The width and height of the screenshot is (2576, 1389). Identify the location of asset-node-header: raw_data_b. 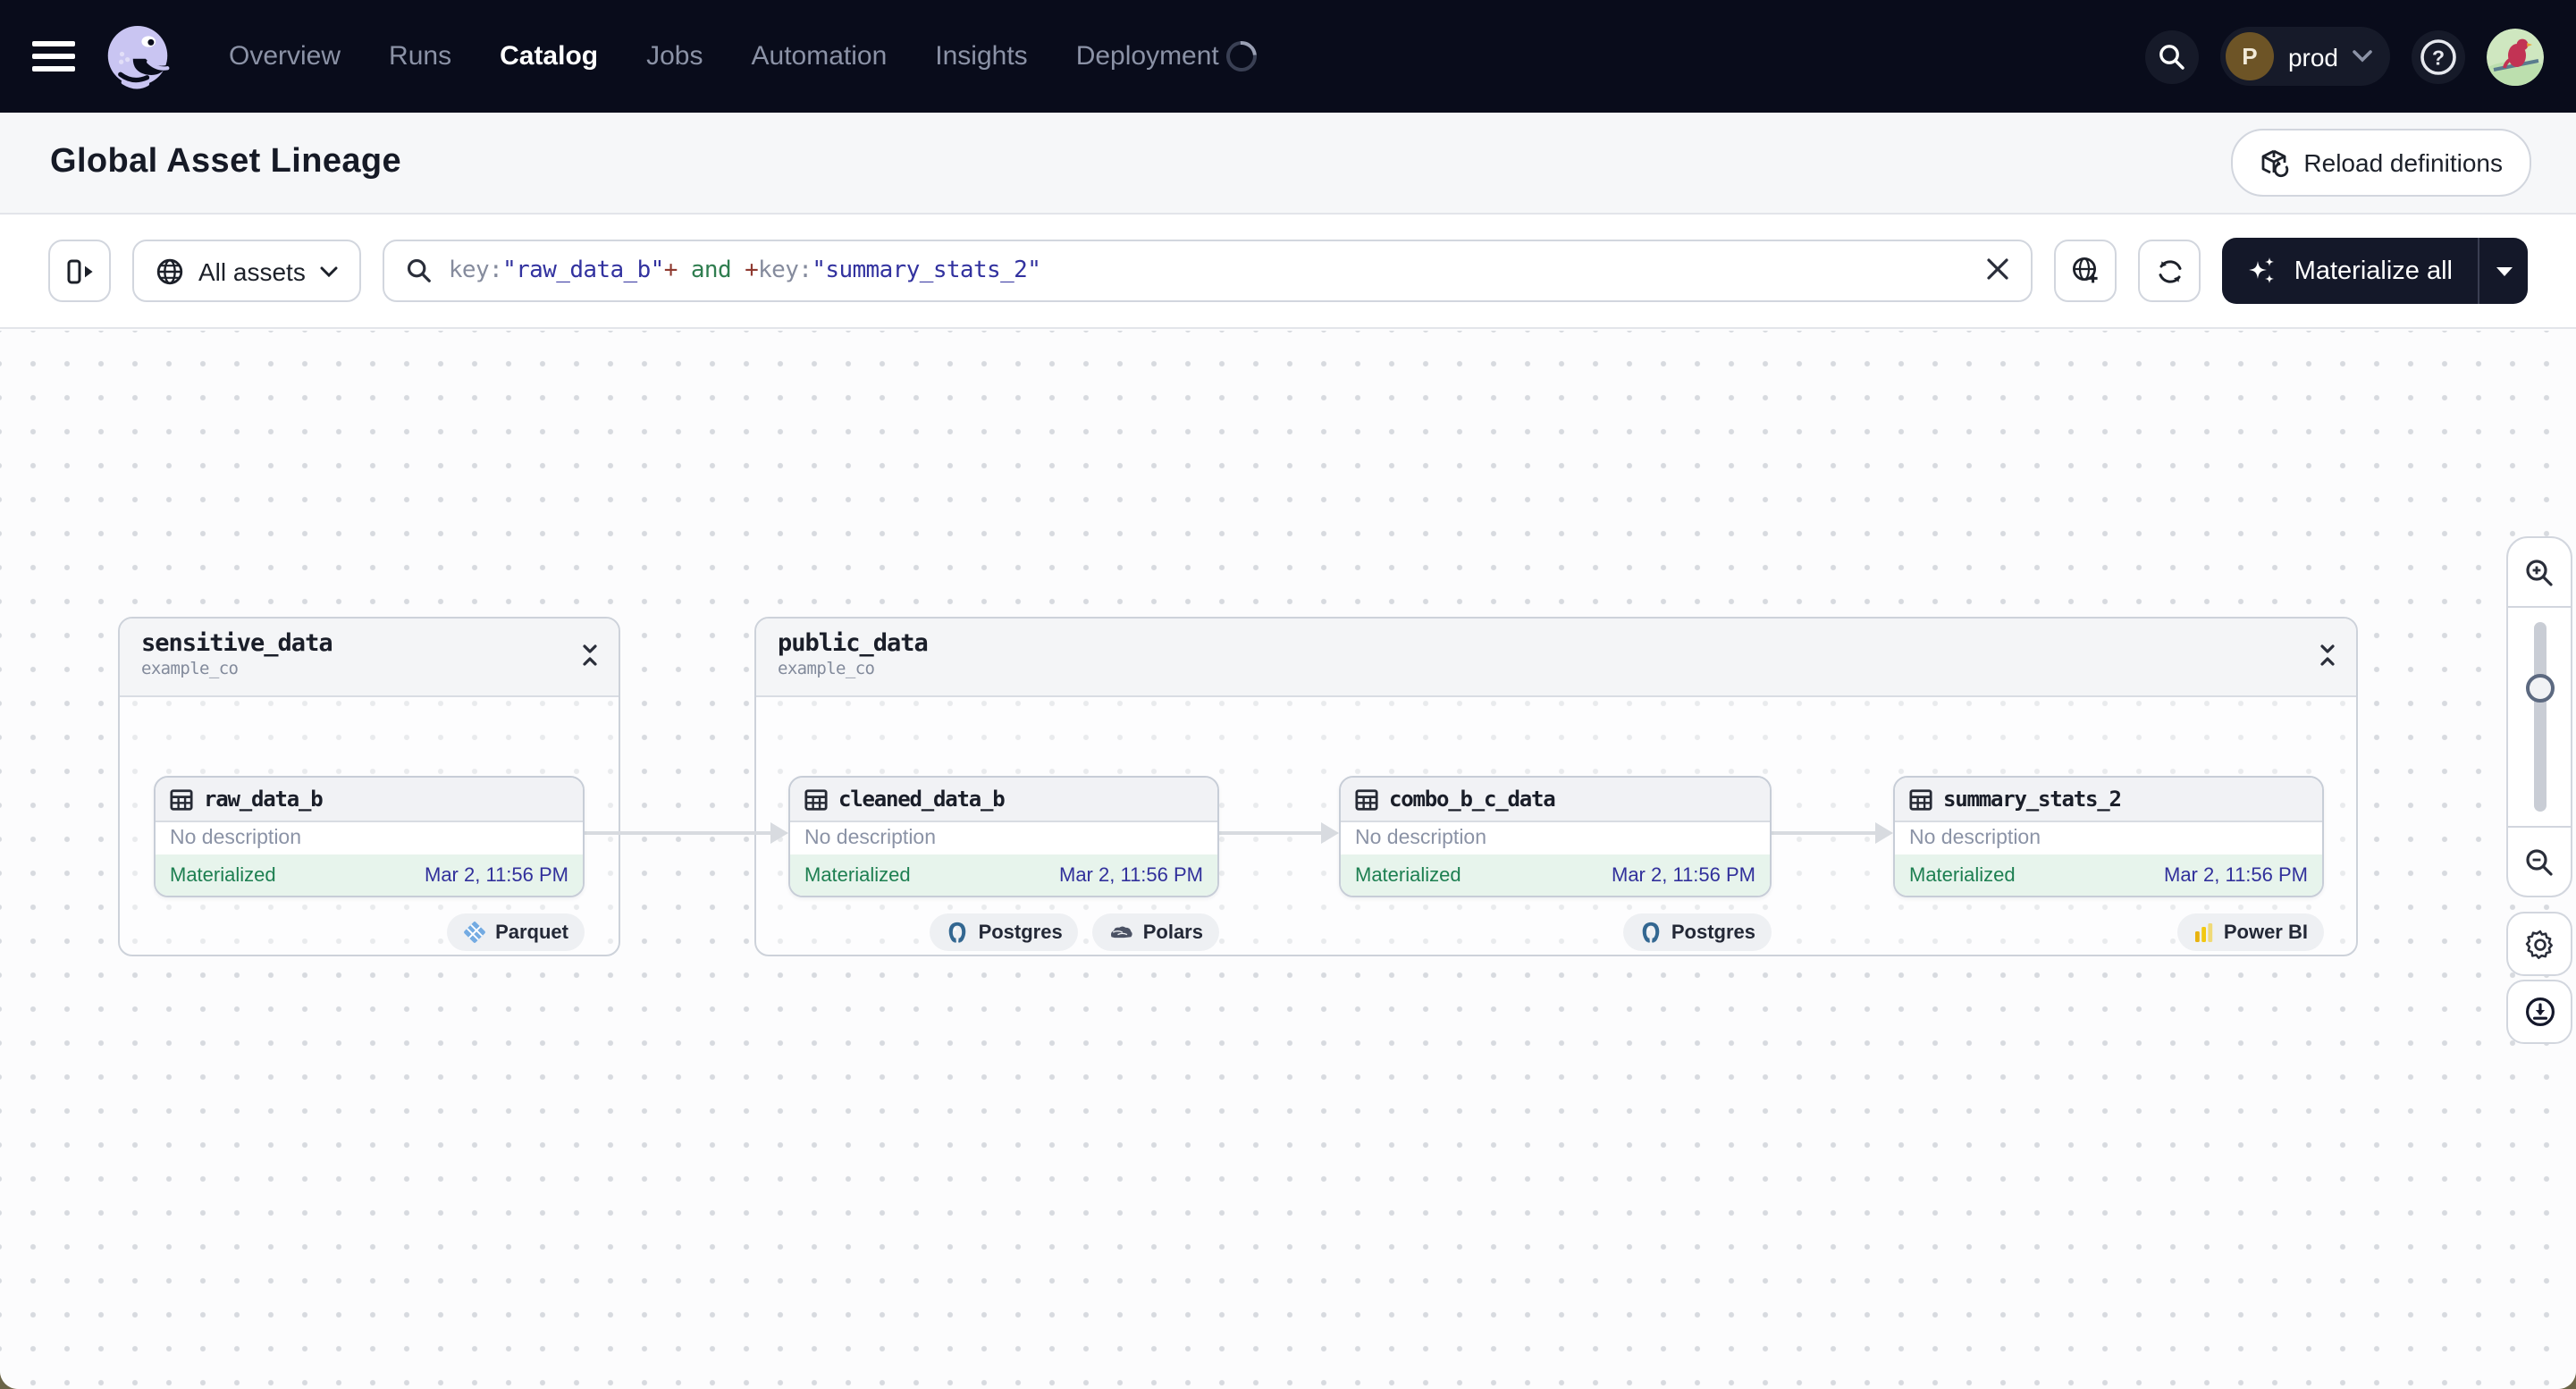
(370, 800).